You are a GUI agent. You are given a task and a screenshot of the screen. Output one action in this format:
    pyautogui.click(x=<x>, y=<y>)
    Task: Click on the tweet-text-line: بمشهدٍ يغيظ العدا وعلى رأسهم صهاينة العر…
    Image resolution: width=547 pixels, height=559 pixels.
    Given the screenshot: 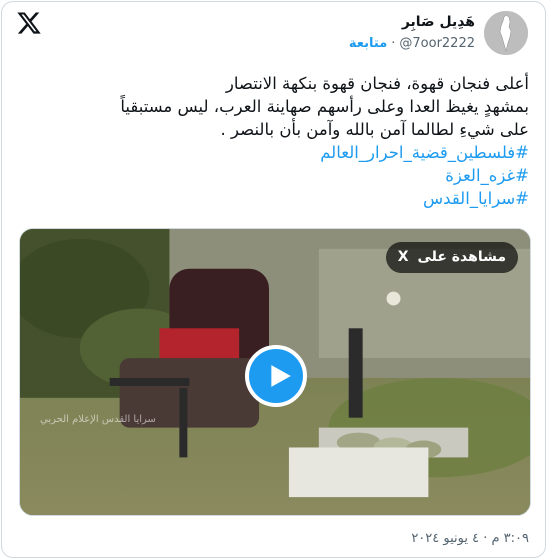 What is the action you would take?
    pyautogui.click(x=324, y=106)
    